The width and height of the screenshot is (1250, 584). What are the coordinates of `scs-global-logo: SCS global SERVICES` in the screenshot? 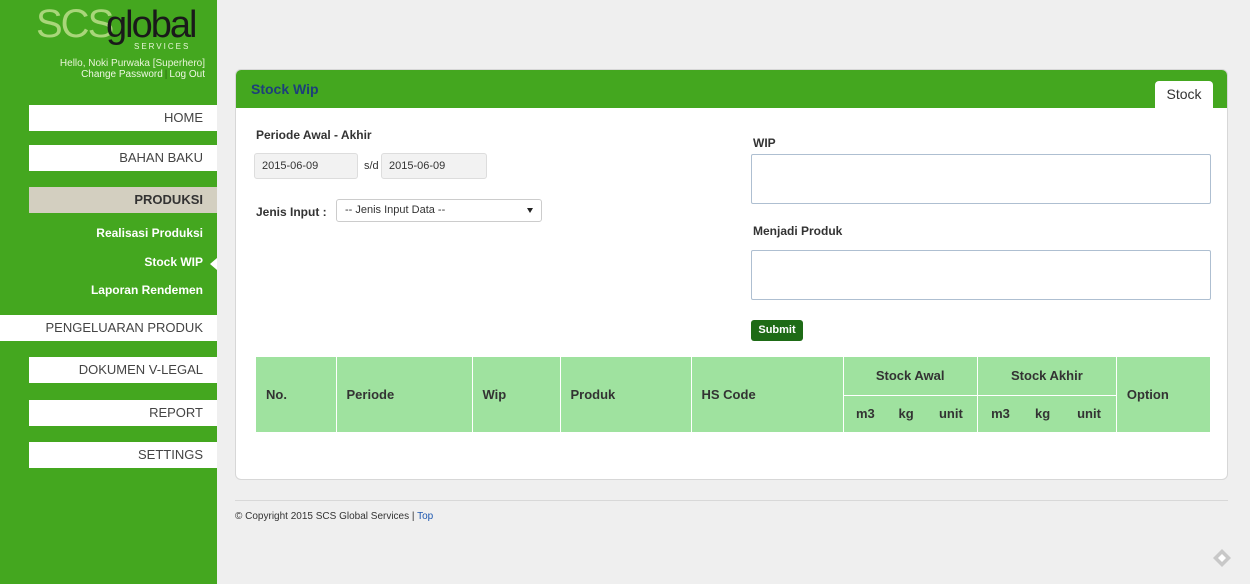 It's located at (116, 28).